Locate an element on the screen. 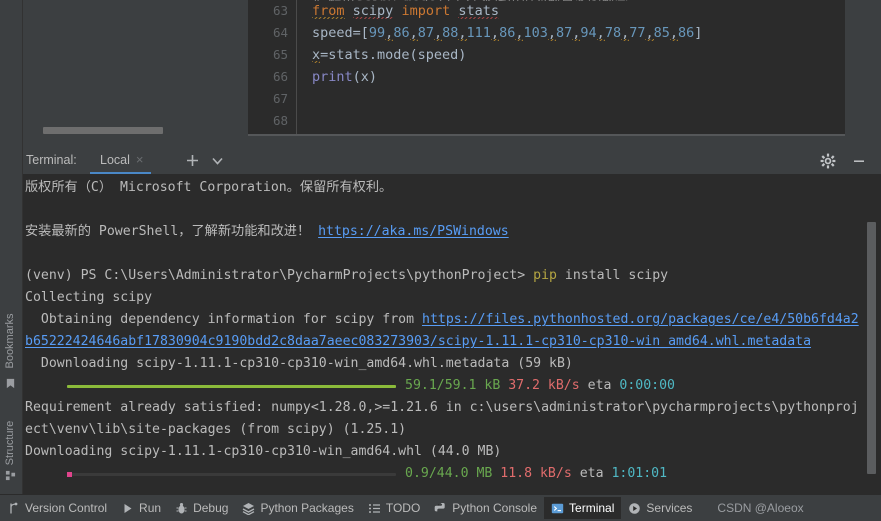 The height and width of the screenshot is (521, 881). play-icon is located at coordinates (127, 508).